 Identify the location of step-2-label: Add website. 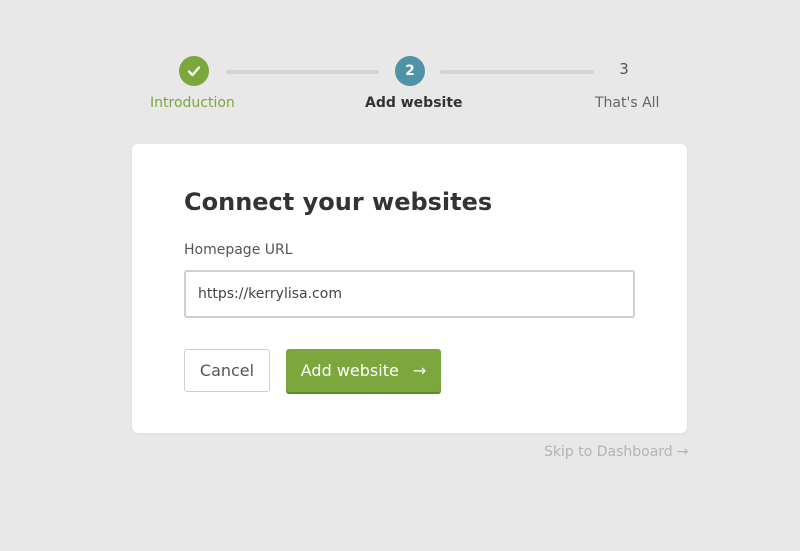
(414, 103).